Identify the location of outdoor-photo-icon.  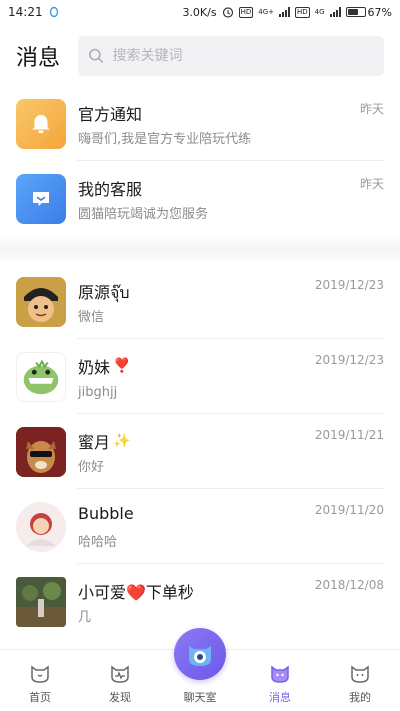
(41, 601).